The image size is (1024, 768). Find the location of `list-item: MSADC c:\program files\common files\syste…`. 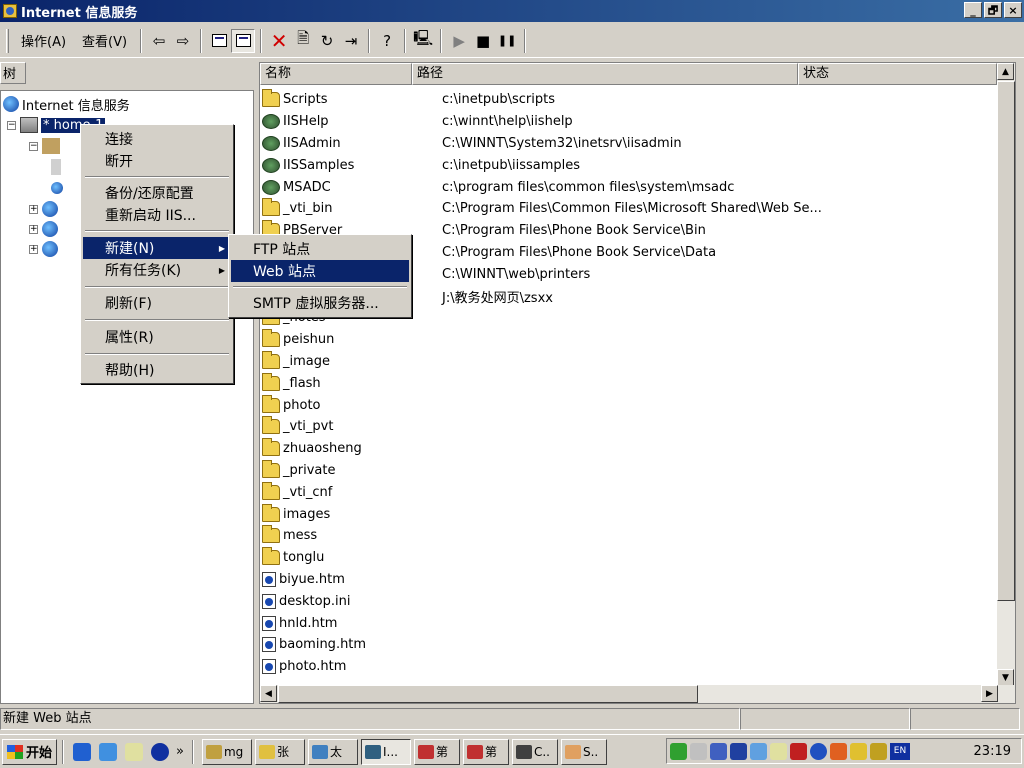

list-item: MSADC c:\program files\common files\syste… is located at coordinates (497, 187).